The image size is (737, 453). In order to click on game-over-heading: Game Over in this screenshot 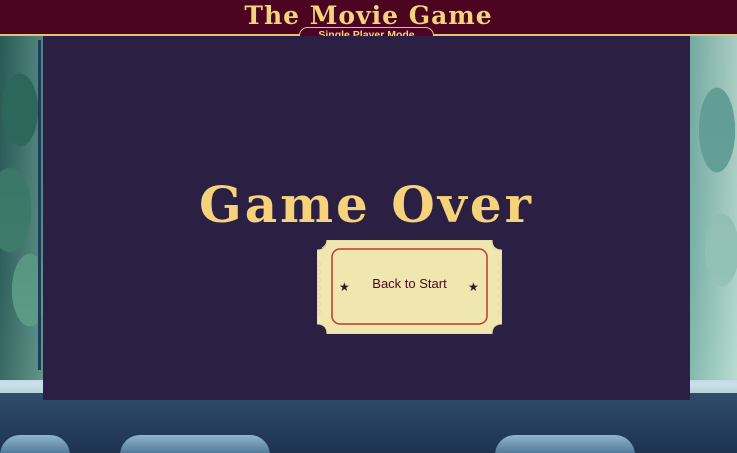, I will do `click(366, 204)`.